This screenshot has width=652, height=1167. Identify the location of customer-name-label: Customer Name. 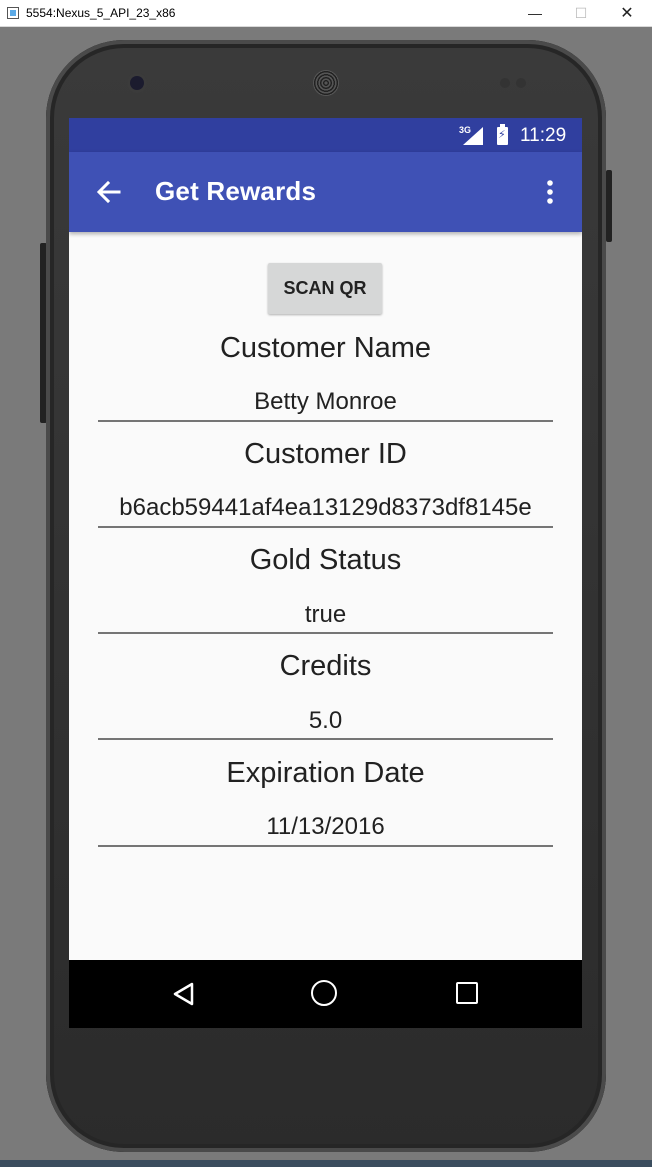
(325, 348).